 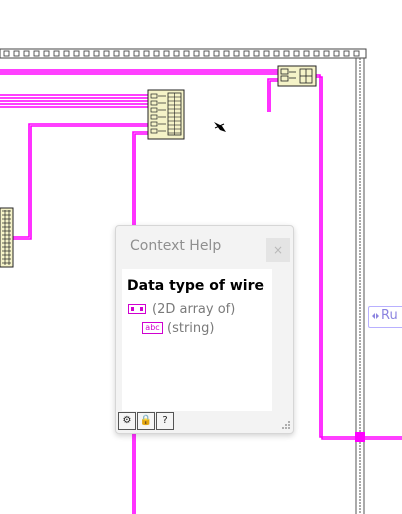 What do you see at coordinates (191, 328) in the screenshot?
I see `string-type-label: (string)` at bounding box center [191, 328].